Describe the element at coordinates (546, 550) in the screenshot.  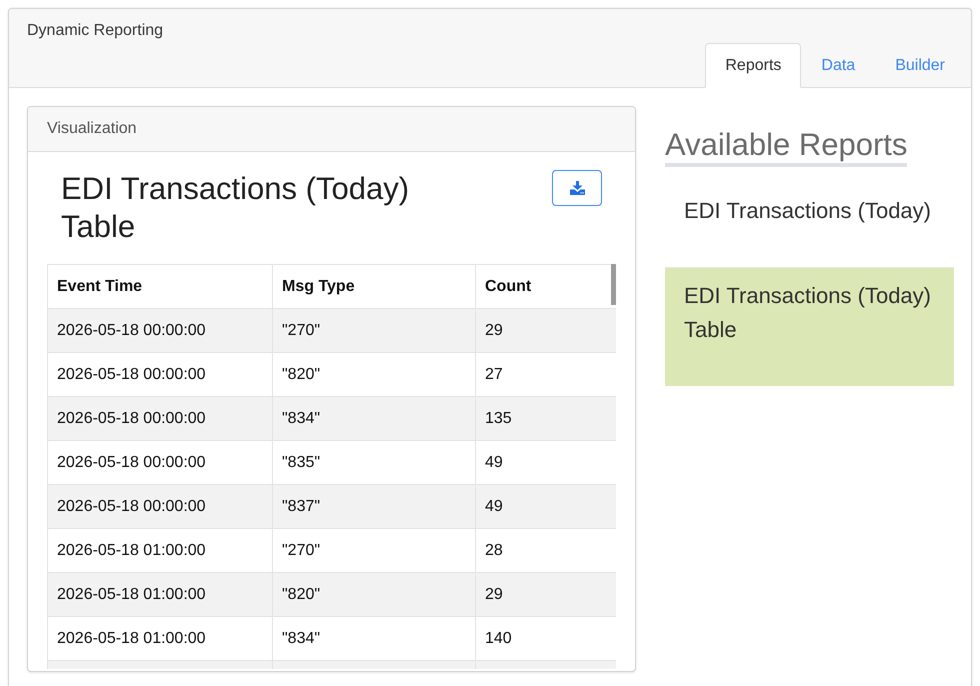
I see `table-cell: 28` at that location.